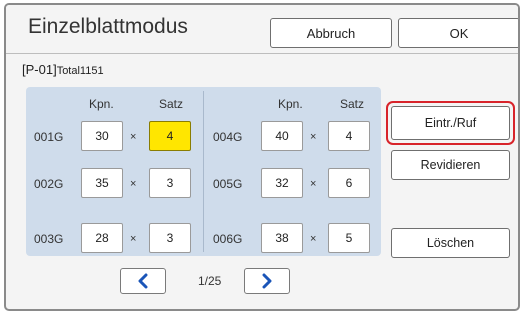  I want to click on copies-header-right: Kpn., so click(290, 104).